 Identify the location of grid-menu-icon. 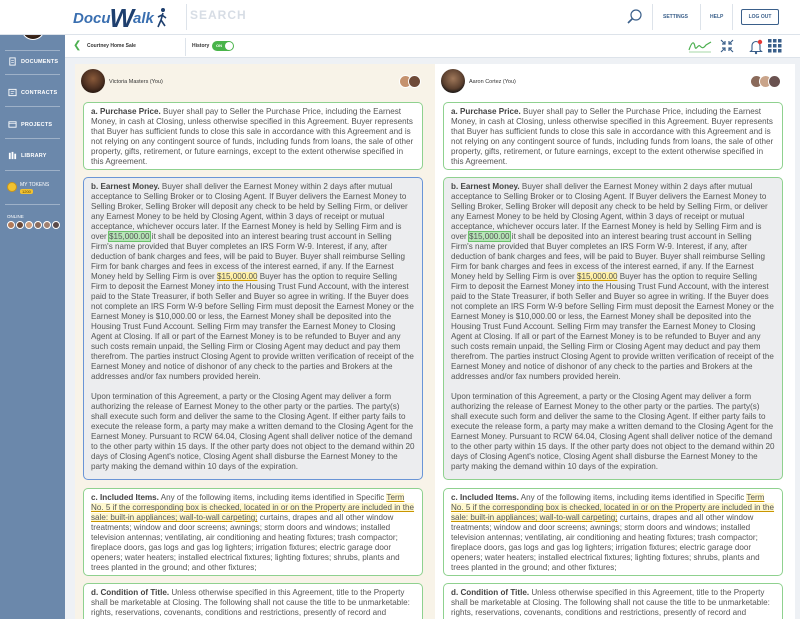
(775, 46).